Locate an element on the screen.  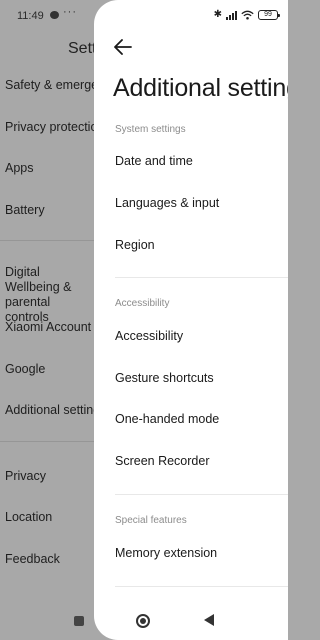
signal-icon is located at coordinates (231, 15).